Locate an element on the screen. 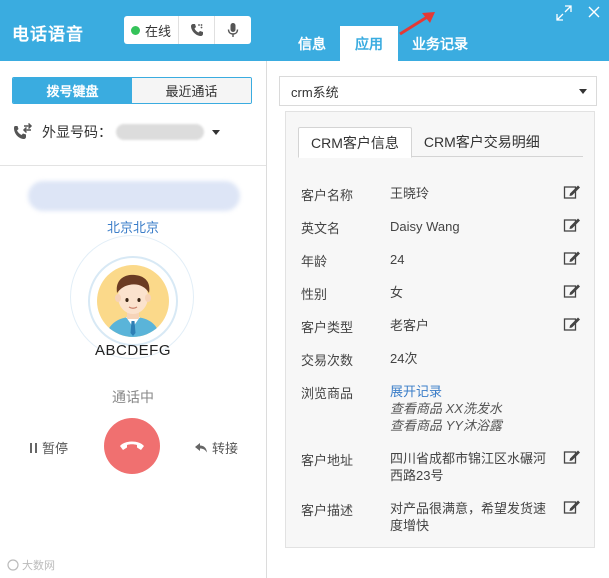 The width and height of the screenshot is (609, 578). tab-dialpad: 拨号键盘 is located at coordinates (72, 90).